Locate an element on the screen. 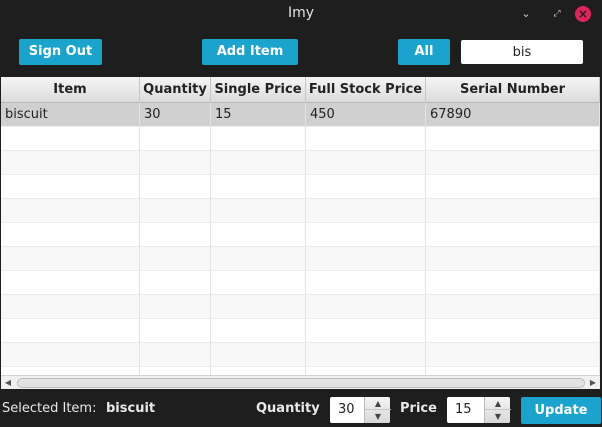 Image resolution: width=602 pixels, height=427 pixels. quantity-input is located at coordinates (347, 410).